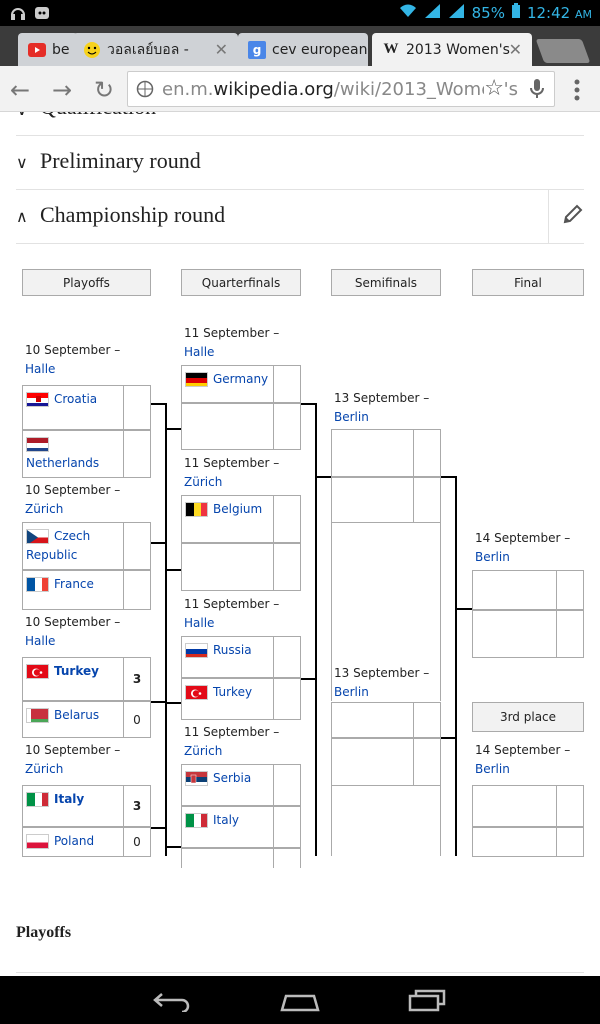 The height and width of the screenshot is (1024, 600). I want to click on forward-icon: →, so click(62, 90).